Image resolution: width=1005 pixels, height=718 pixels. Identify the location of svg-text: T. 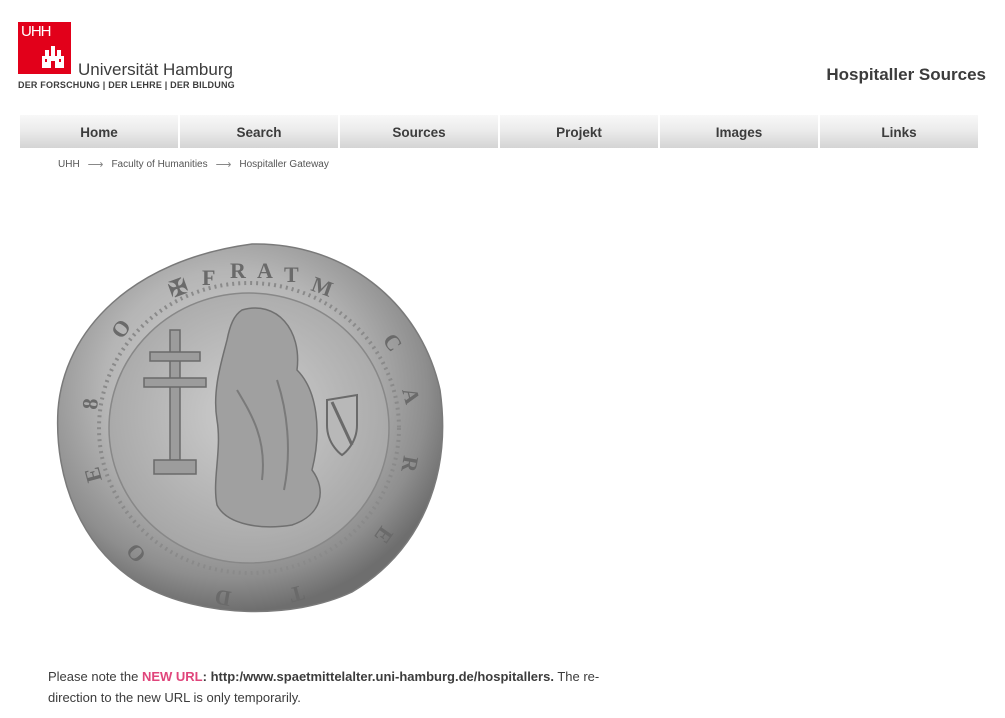
(291, 274).